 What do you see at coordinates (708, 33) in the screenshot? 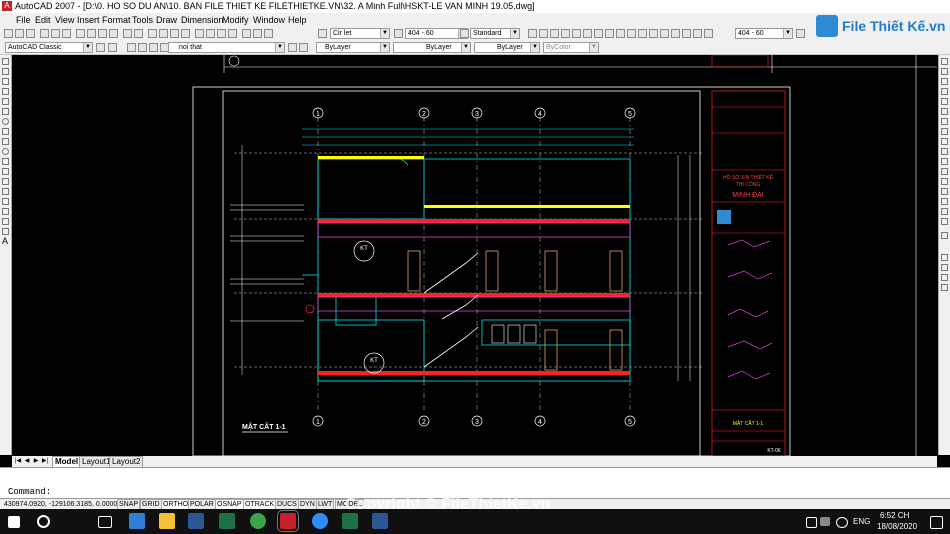
I see `dim-update-icon` at bounding box center [708, 33].